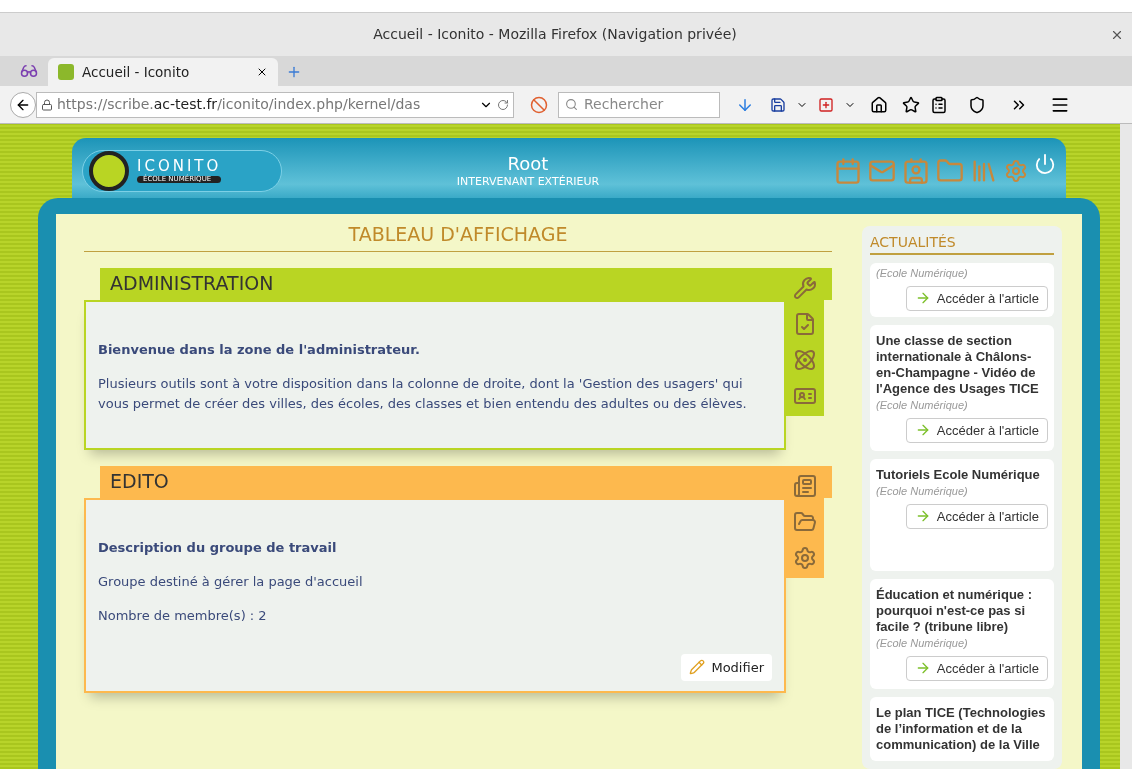  I want to click on newspaper-icon, so click(805, 485).